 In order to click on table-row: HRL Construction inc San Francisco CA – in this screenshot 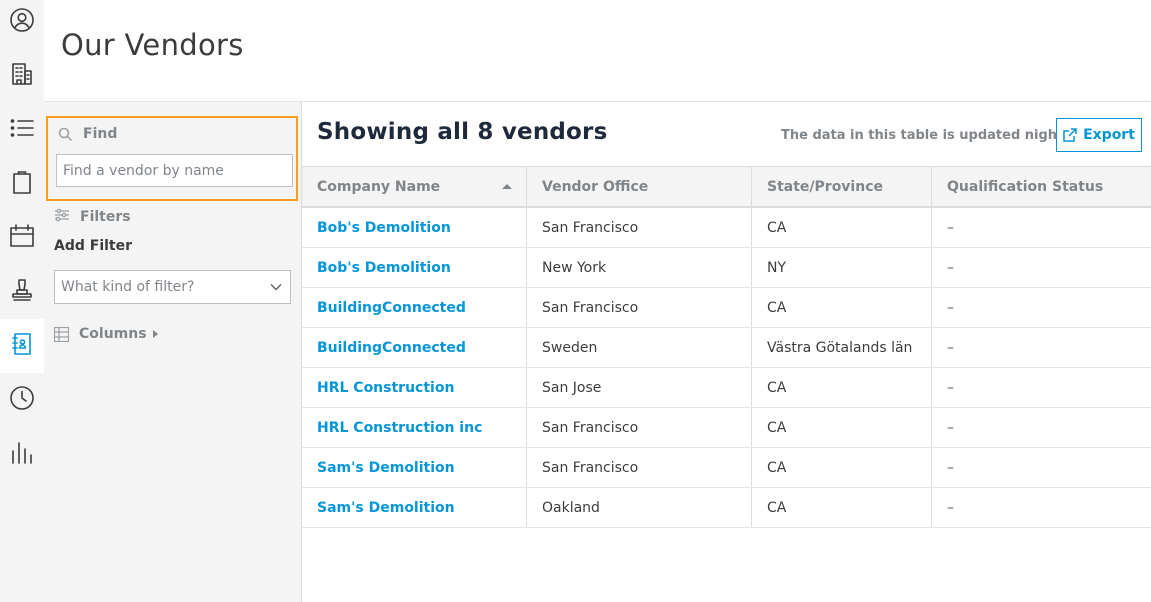, I will do `click(726, 428)`.